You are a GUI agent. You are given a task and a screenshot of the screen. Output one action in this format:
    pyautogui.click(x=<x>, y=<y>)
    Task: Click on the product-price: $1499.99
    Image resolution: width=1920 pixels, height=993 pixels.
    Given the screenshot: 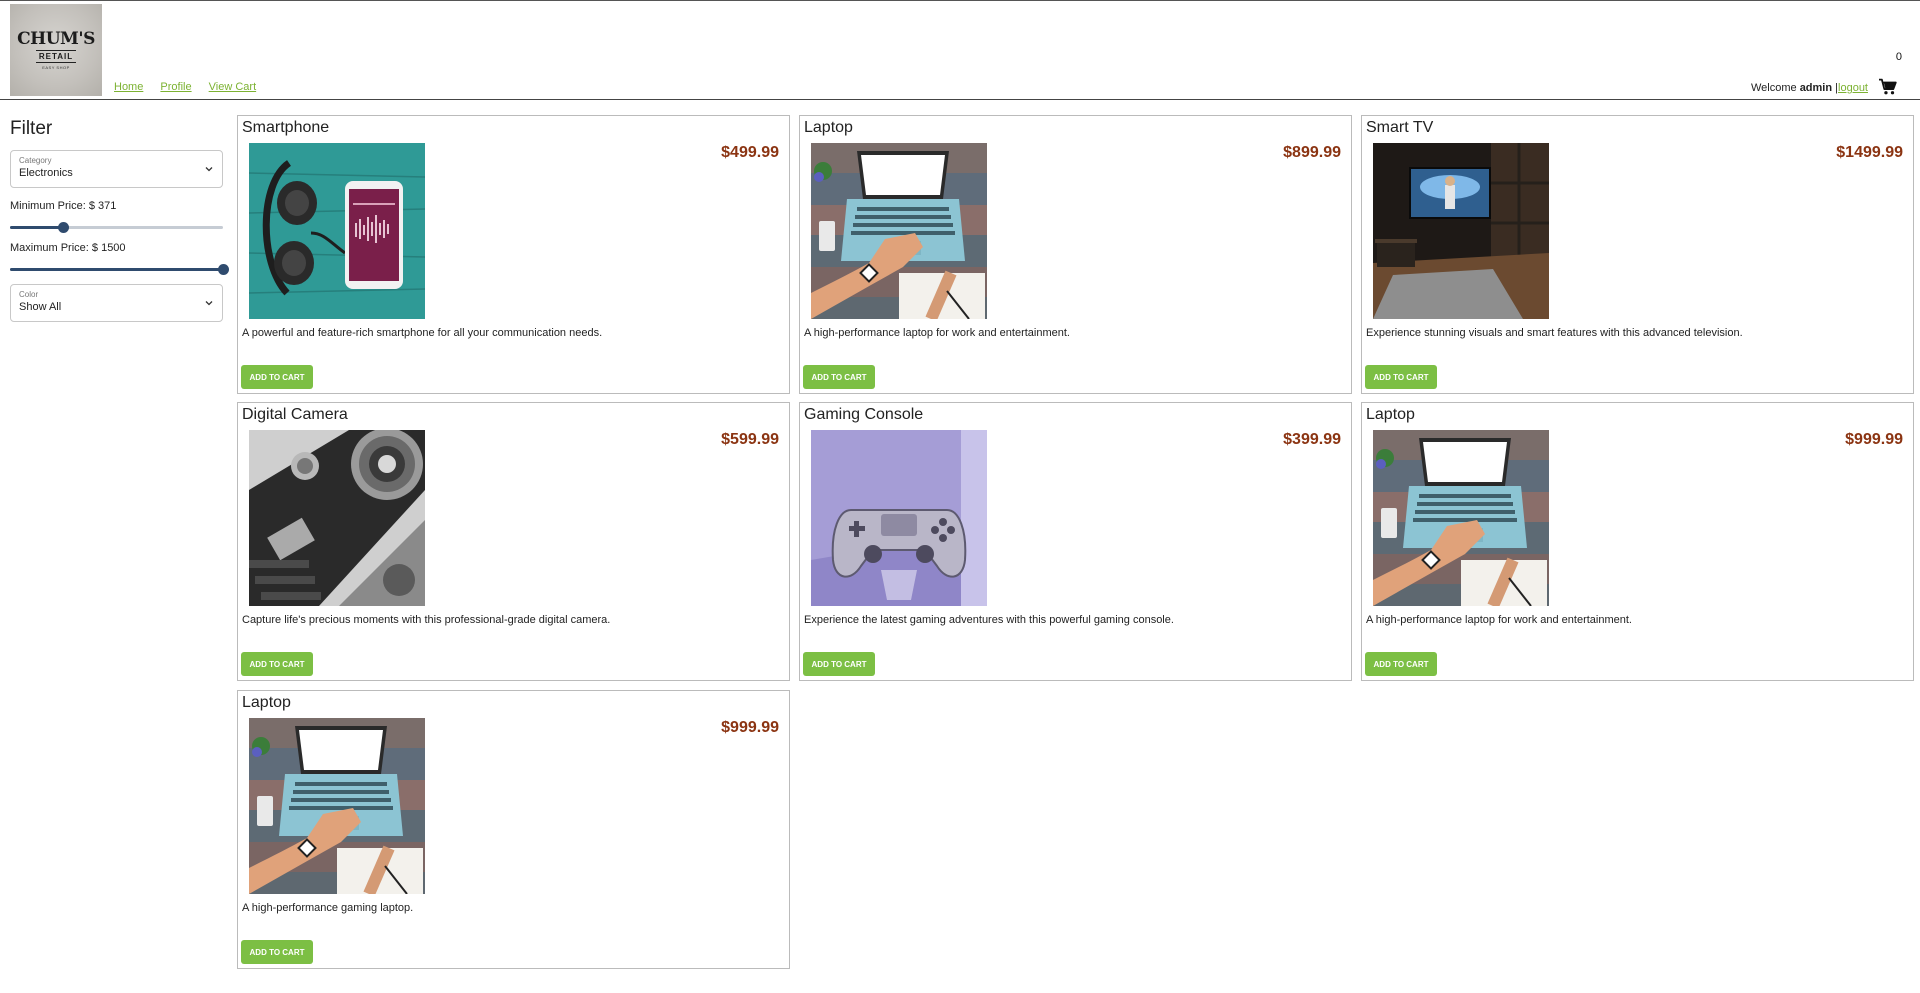 What is the action you would take?
    pyautogui.click(x=1869, y=152)
    